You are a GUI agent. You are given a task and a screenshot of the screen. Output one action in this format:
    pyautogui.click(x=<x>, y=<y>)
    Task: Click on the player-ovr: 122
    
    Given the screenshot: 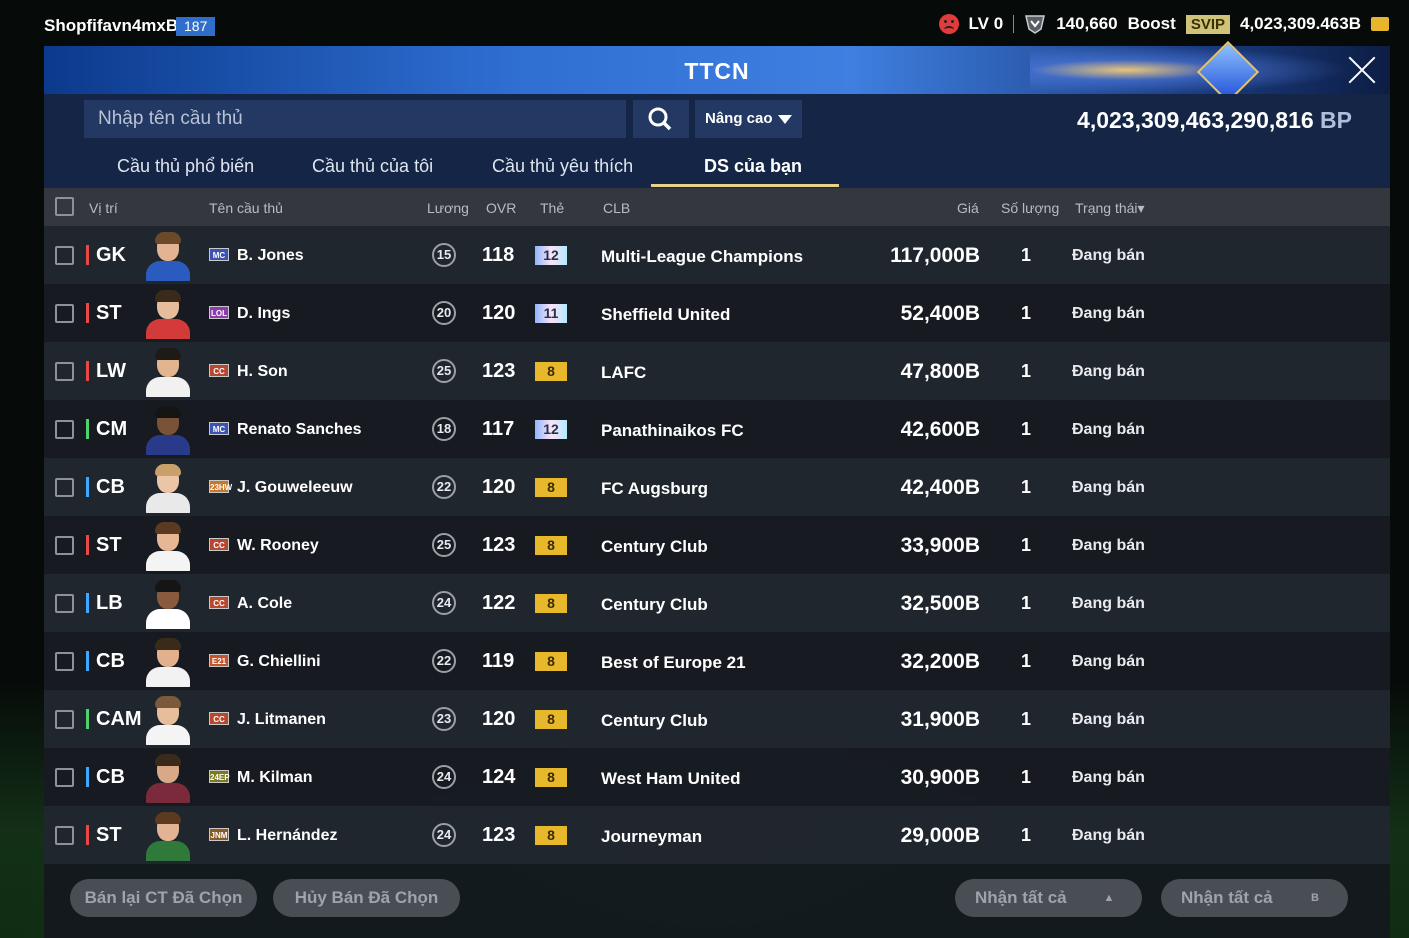 What is the action you would take?
    pyautogui.click(x=499, y=603)
    